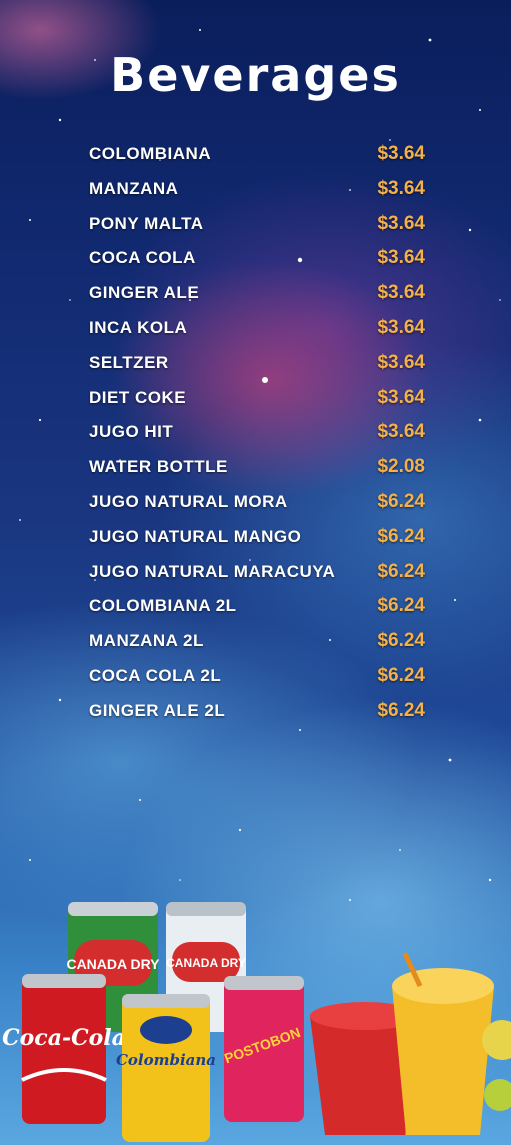 The width and height of the screenshot is (511, 1145). I want to click on menu-row: COLOMBIANA 2L $6.24, so click(255, 606).